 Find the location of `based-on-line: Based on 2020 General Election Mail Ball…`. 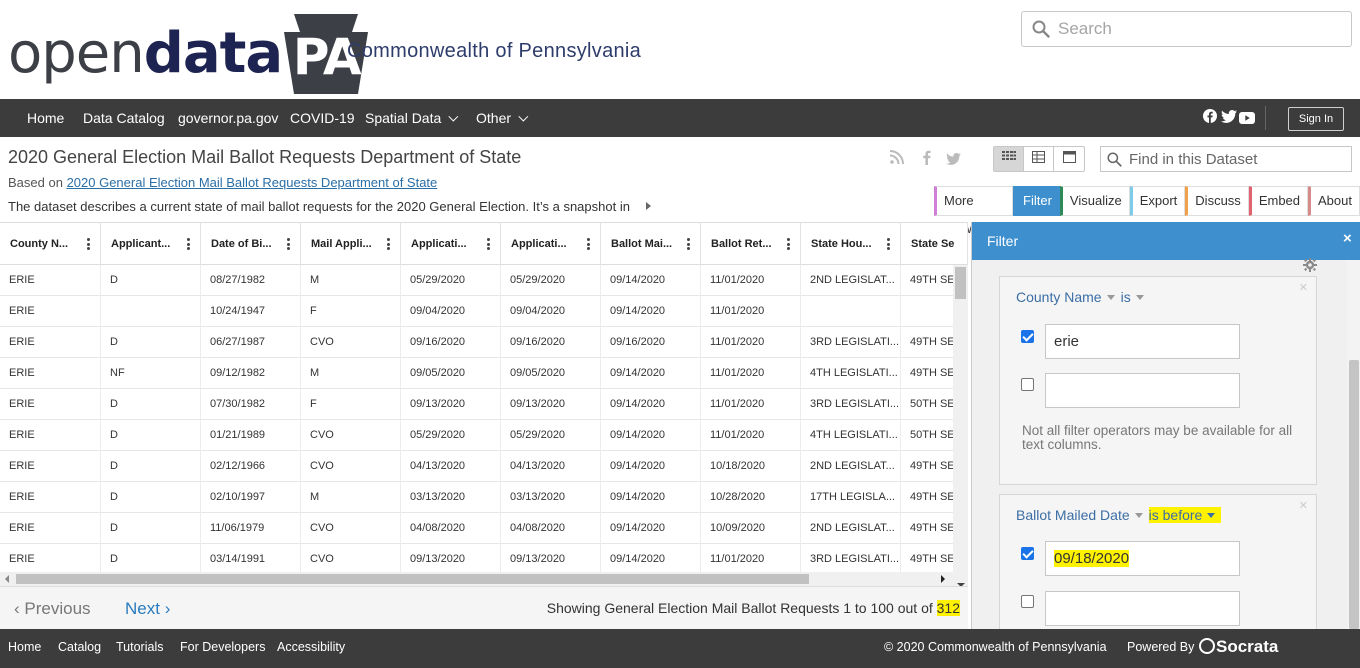

based-on-line: Based on 2020 General Election Mail Ball… is located at coordinates (222, 182).